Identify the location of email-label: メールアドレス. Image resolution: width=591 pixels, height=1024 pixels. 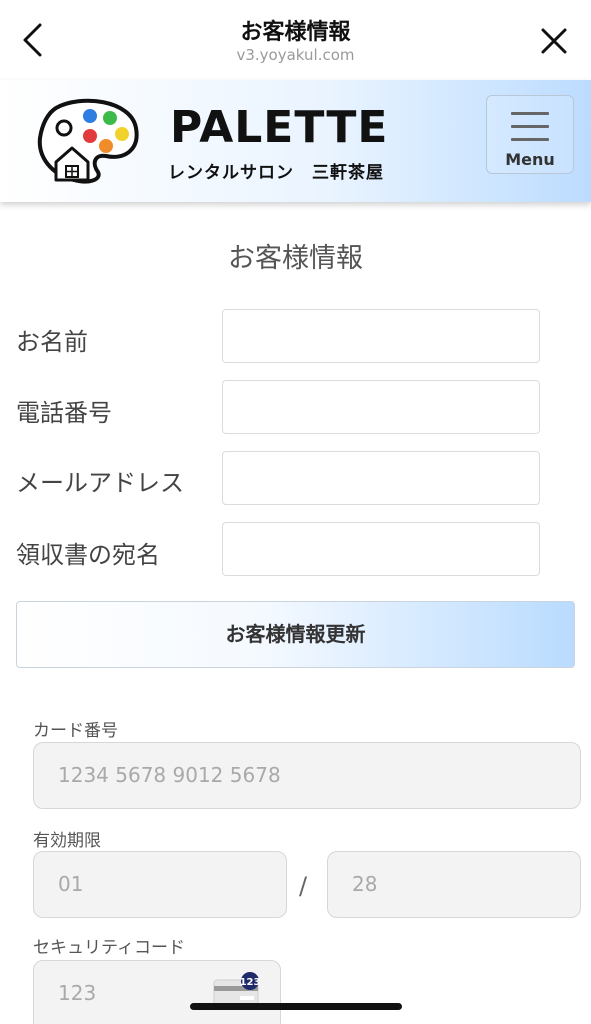
(100, 483).